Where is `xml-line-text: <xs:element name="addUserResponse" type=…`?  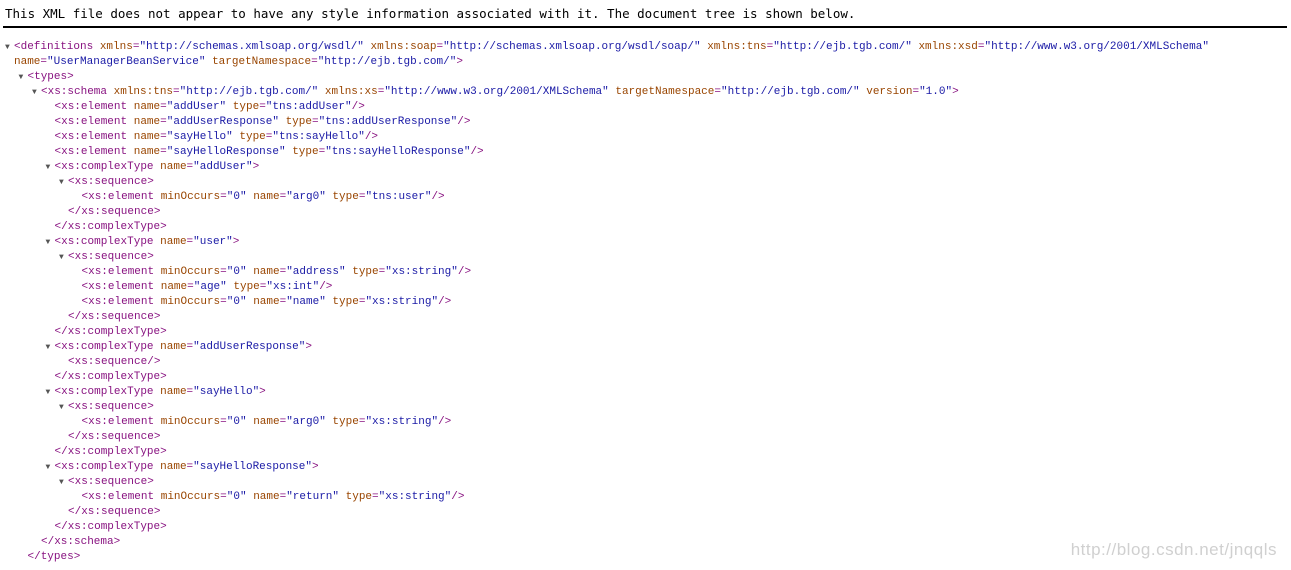
xml-line-text: <xs:element name="addUserResponse" type=… is located at coordinates (262, 122).